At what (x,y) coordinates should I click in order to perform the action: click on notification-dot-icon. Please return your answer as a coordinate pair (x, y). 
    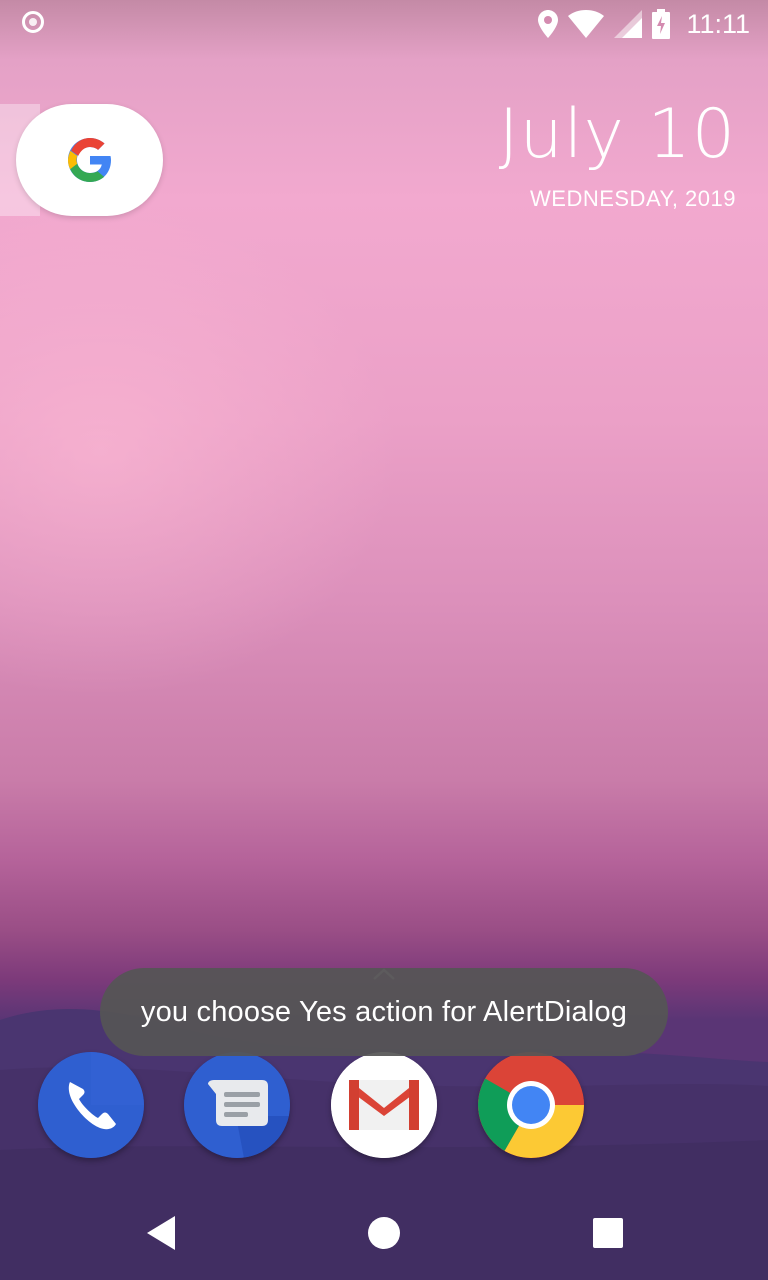
    Looking at the image, I should click on (33, 22).